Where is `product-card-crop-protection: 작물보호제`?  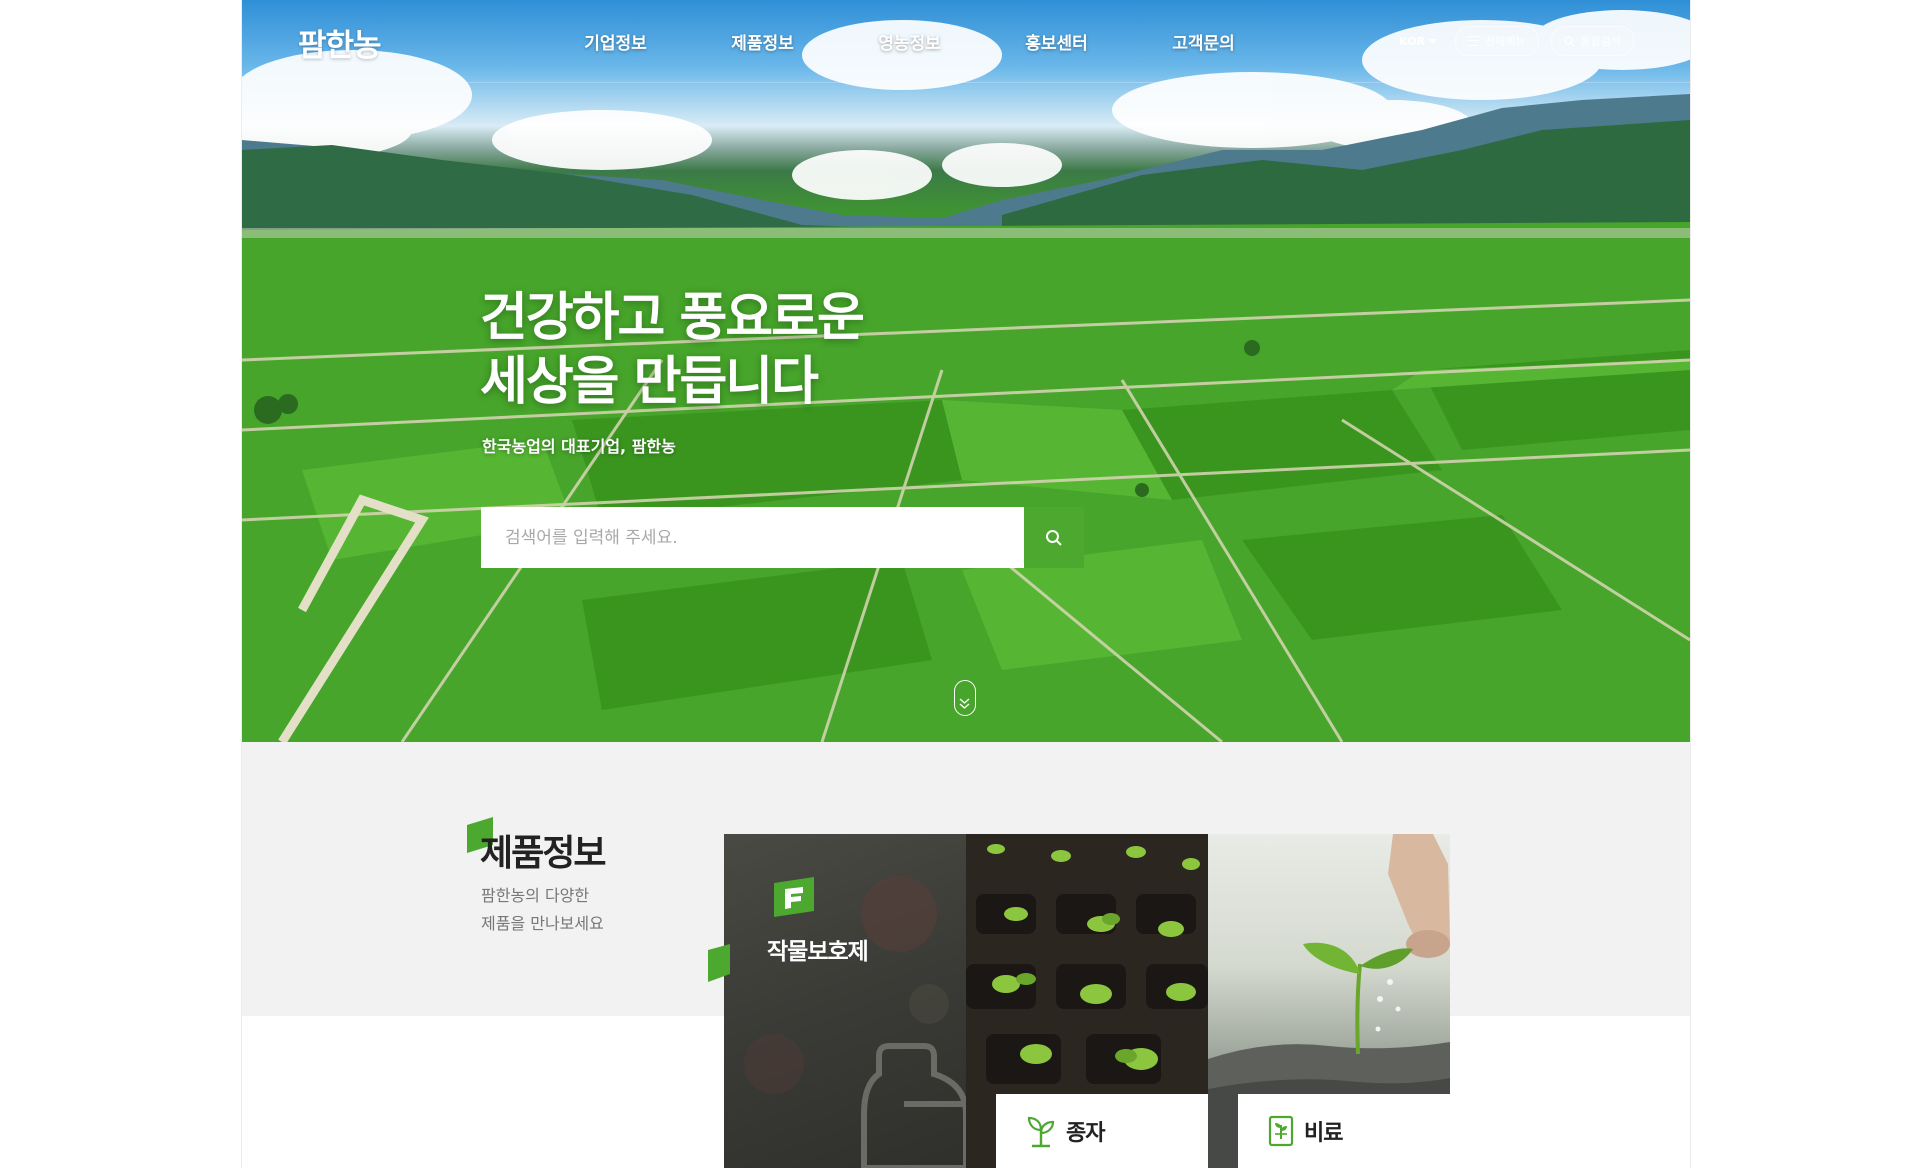
product-card-crop-protection: 작물보호제 is located at coordinates (845, 1001).